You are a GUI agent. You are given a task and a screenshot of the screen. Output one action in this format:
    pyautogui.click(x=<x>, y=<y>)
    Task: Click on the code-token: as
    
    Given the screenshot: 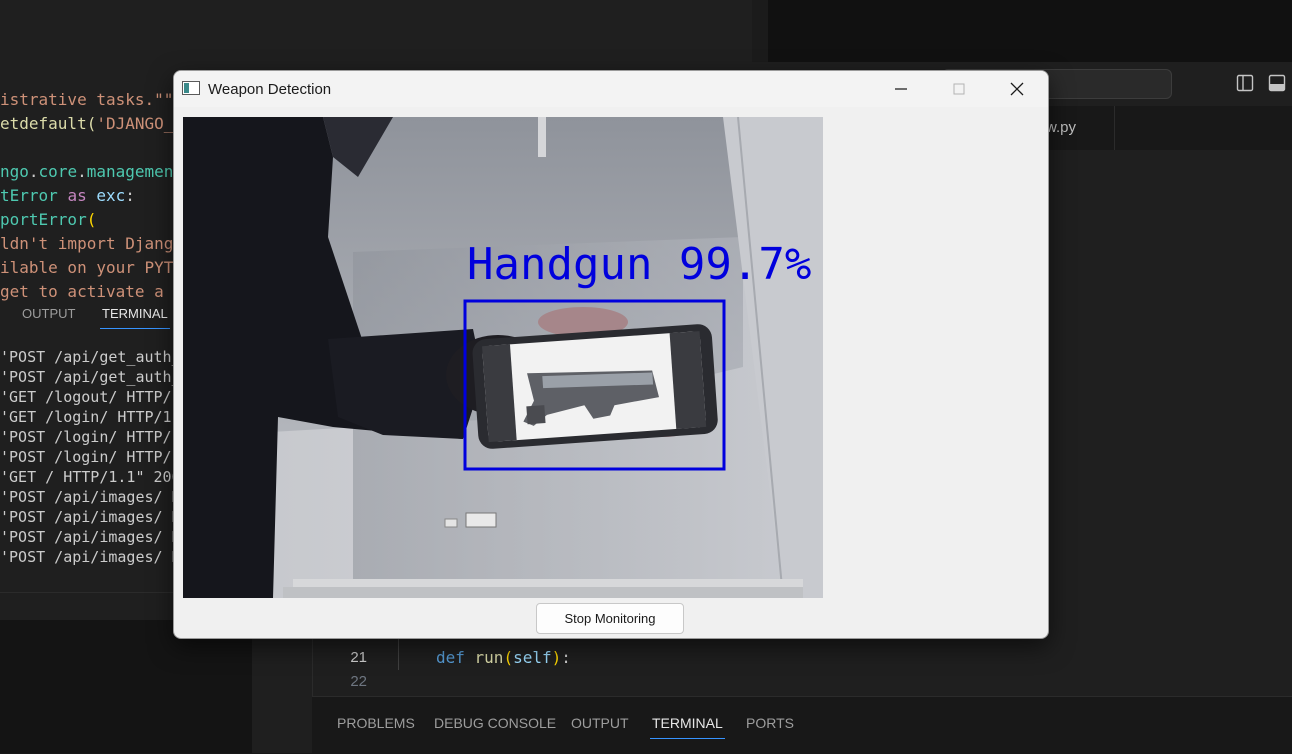 What is the action you would take?
    pyautogui.click(x=82, y=195)
    